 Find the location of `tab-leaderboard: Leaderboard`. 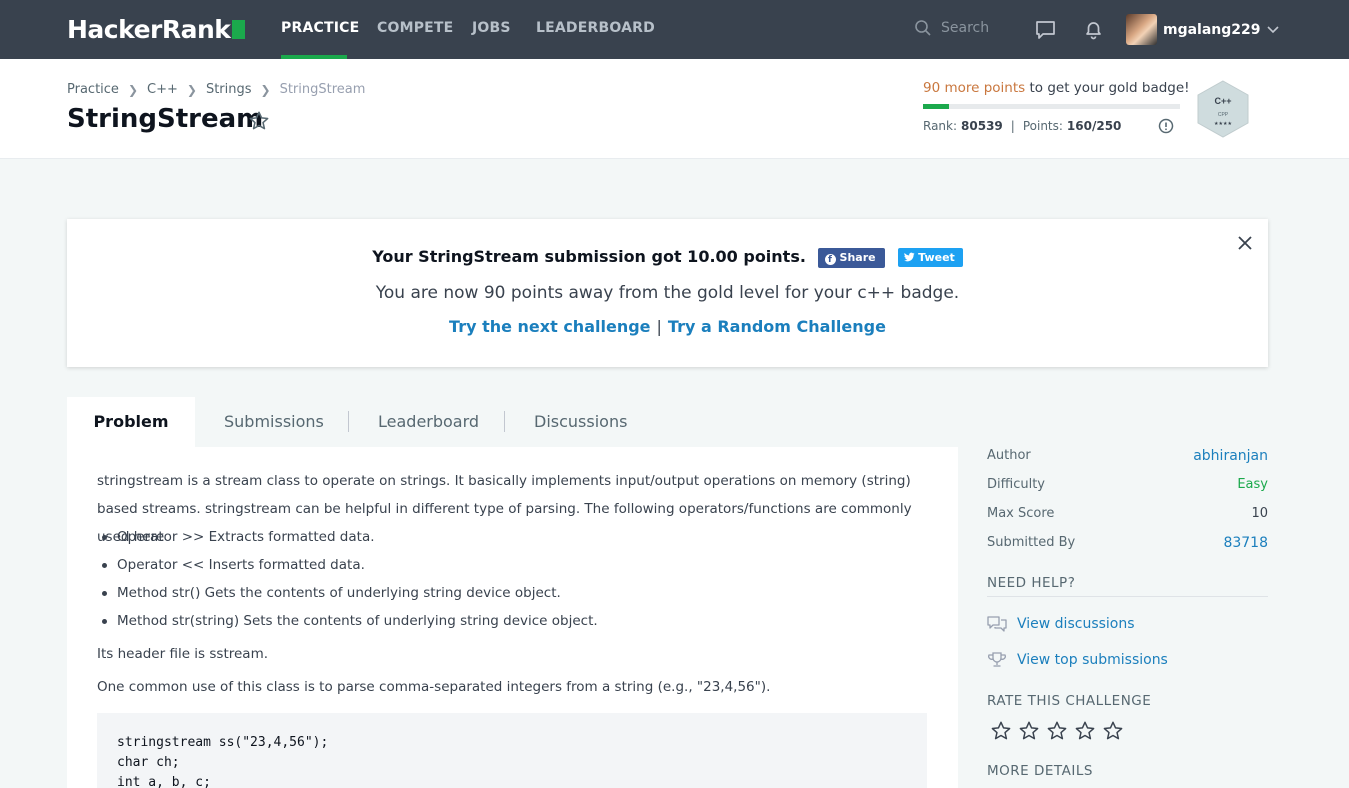

tab-leaderboard: Leaderboard is located at coordinates (428, 422).